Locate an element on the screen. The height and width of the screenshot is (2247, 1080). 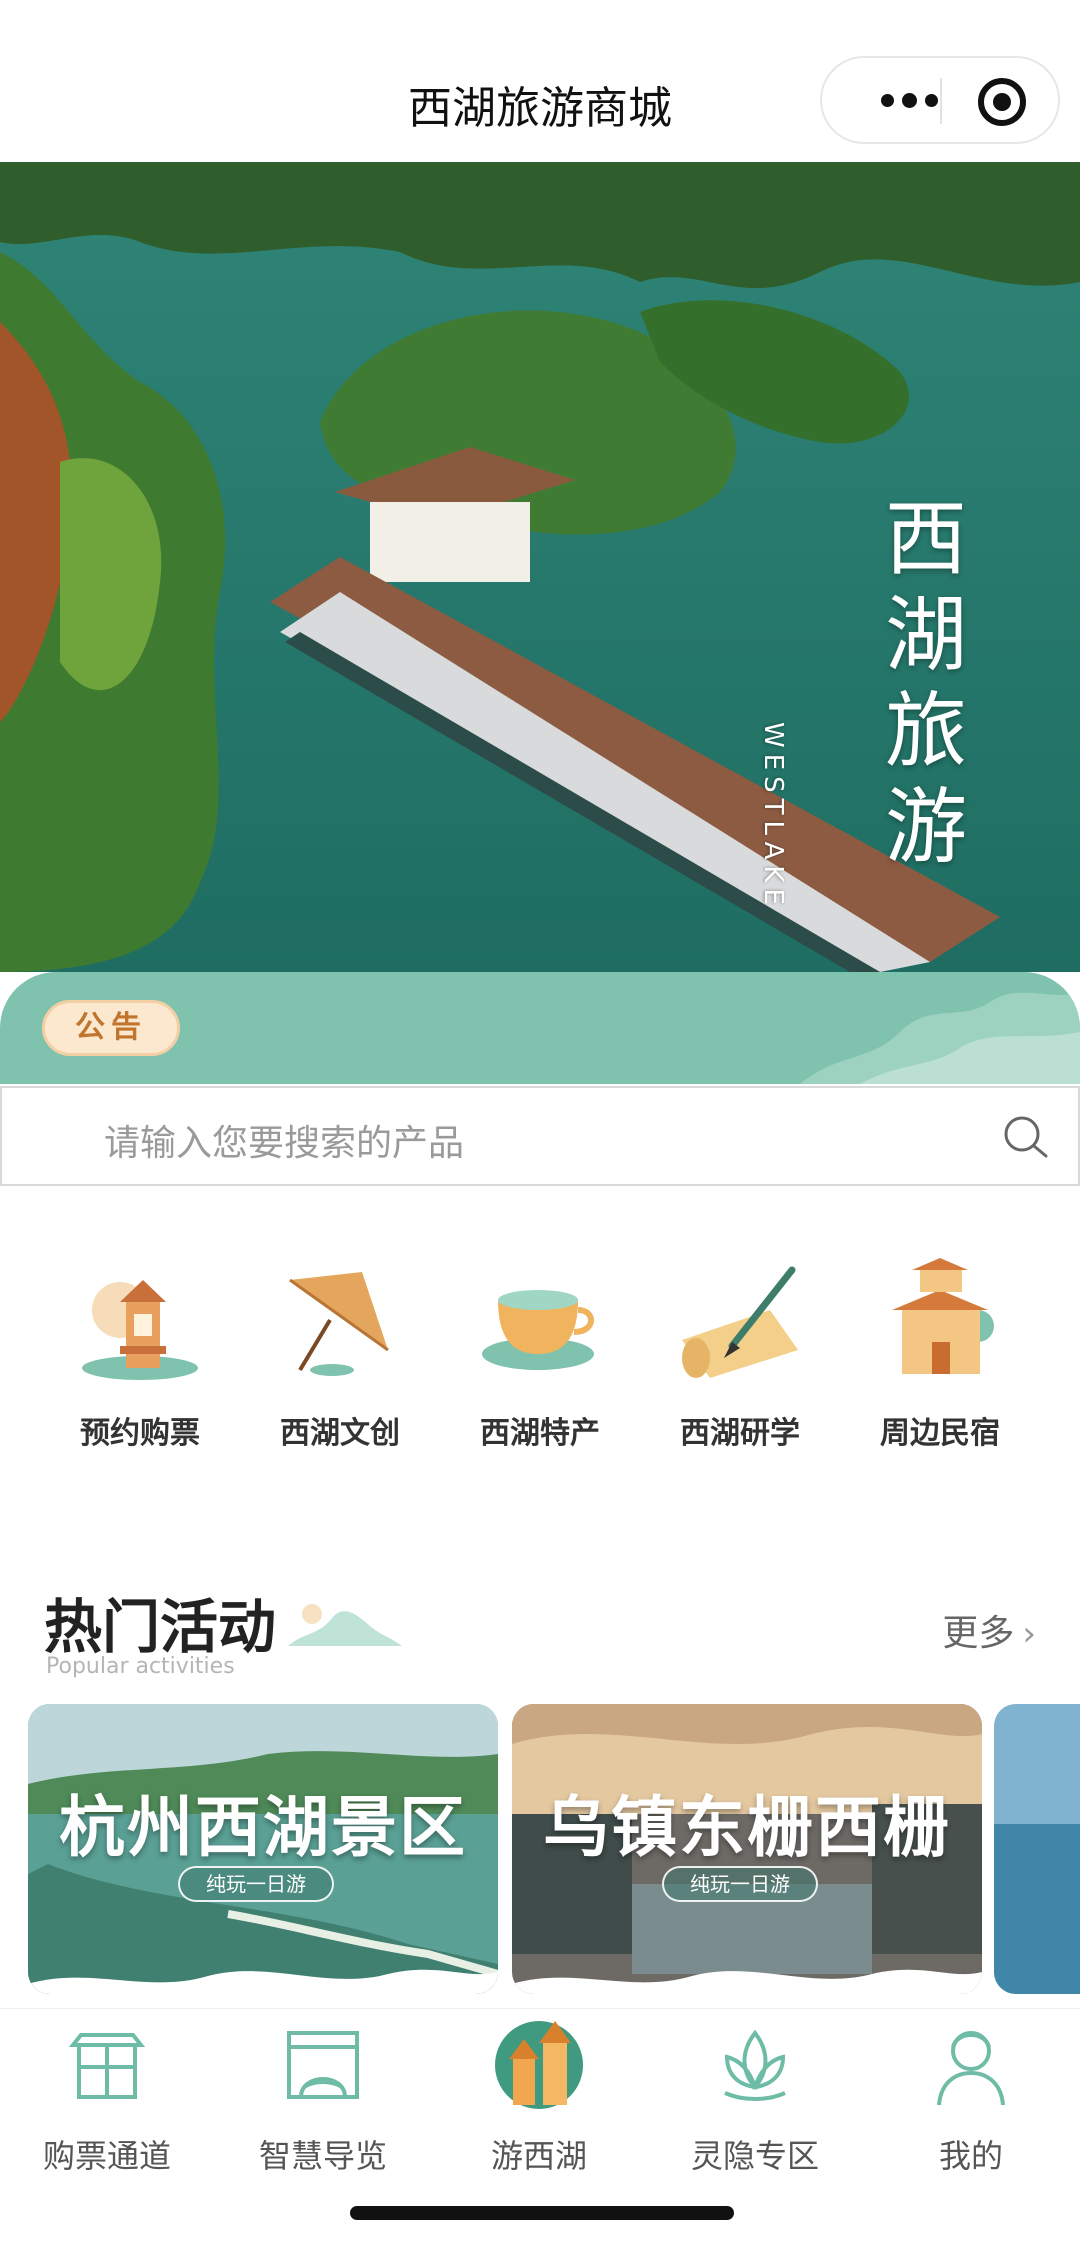
tab-west-lake: 游西湖 is located at coordinates (539, 2097).